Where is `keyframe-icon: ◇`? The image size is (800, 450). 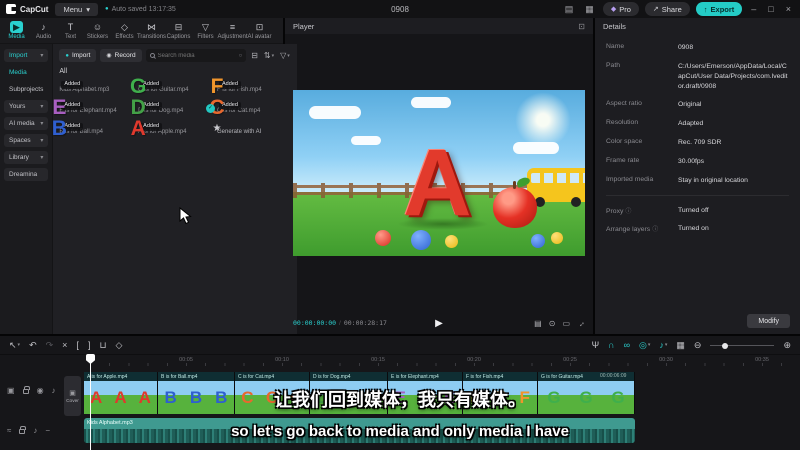 keyframe-icon: ◇ is located at coordinates (118, 345).